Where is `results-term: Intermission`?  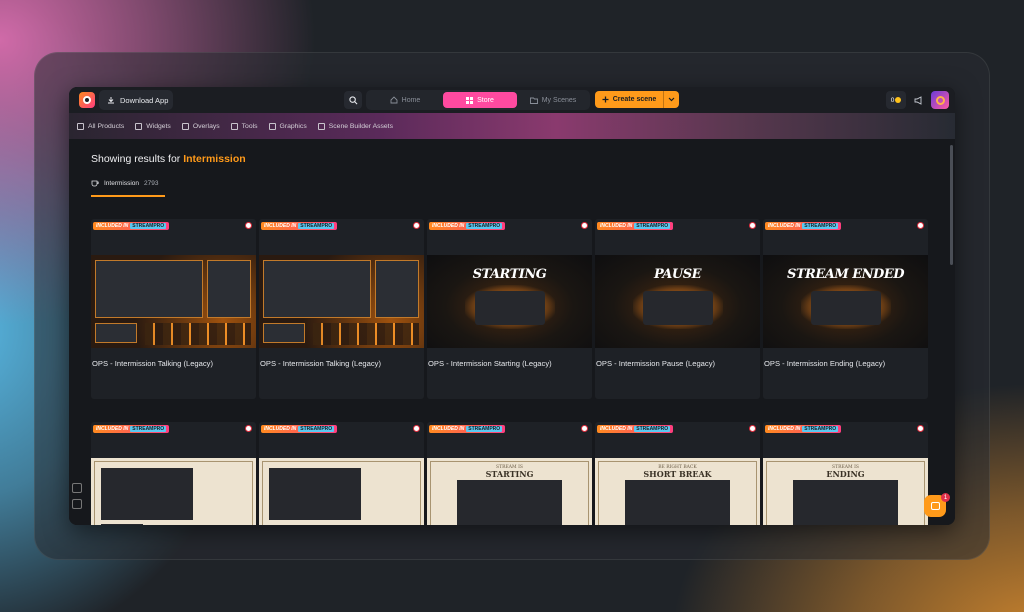 results-term: Intermission is located at coordinates (214, 159).